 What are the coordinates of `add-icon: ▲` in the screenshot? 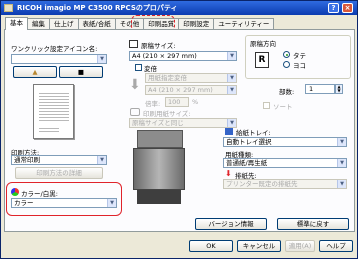 It's located at (35, 72).